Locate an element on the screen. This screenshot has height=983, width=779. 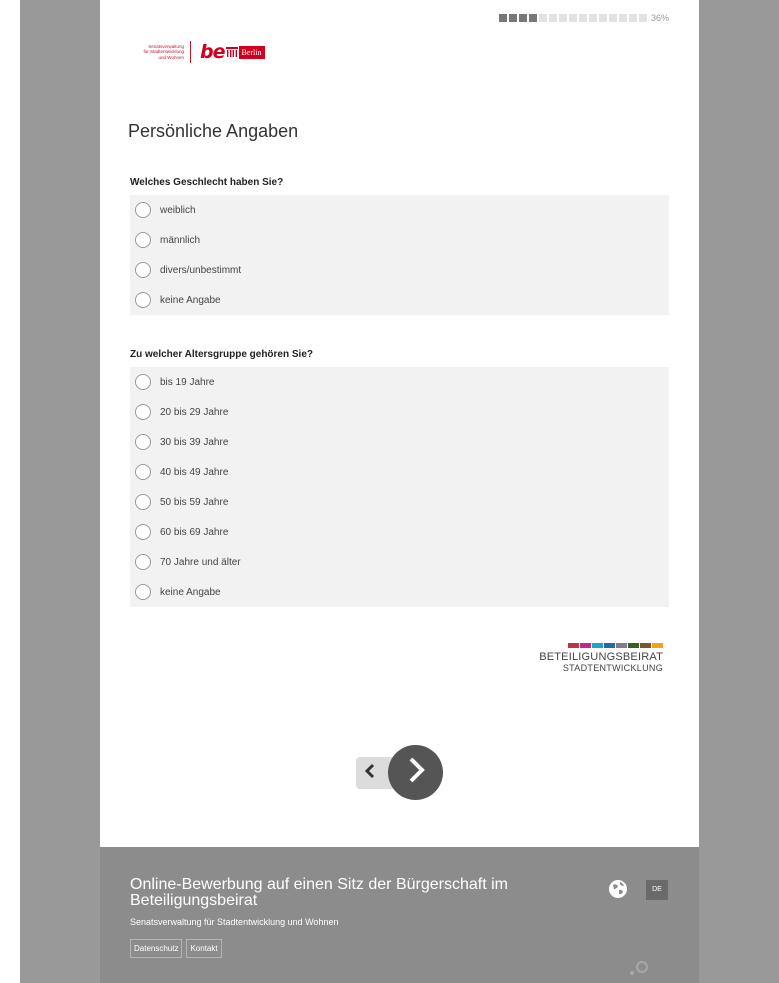
option-bis-19: bis 19 Jahre is located at coordinates (399, 382).